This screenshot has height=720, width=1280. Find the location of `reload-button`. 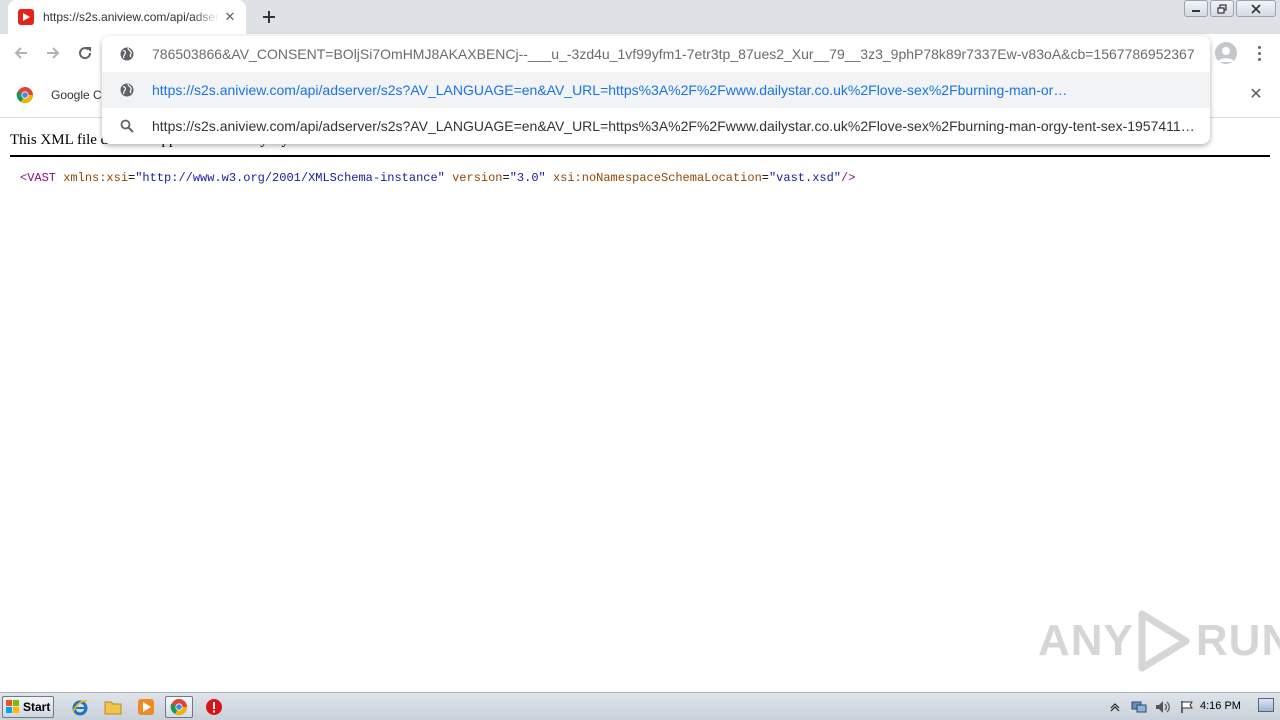

reload-button is located at coordinates (85, 53).